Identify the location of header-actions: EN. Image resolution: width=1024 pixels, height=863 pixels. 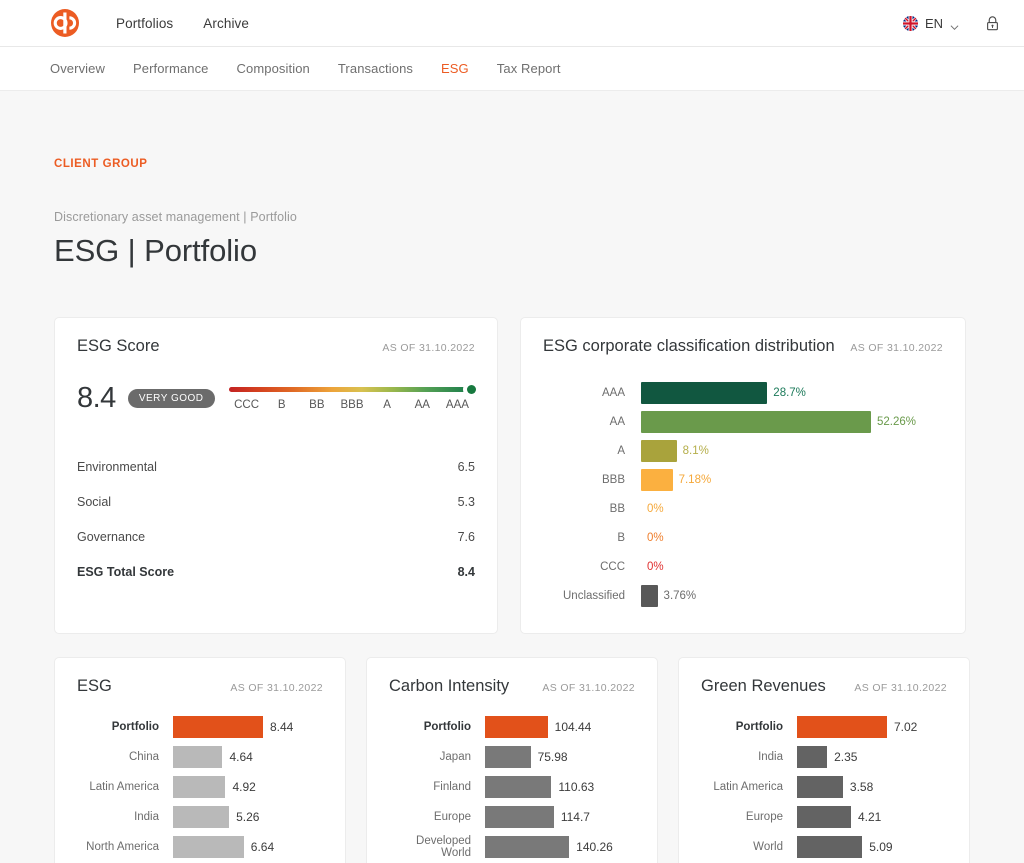
(951, 23).